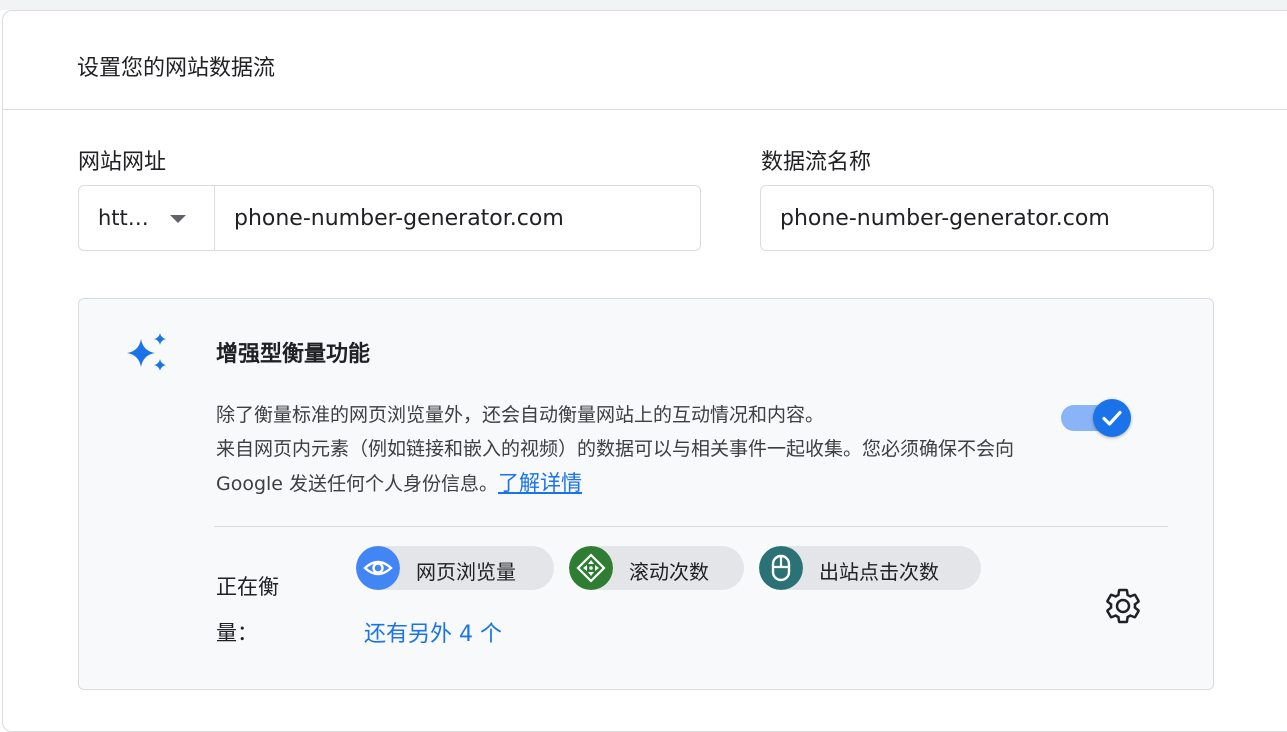 This screenshot has height=732, width=1287. Describe the element at coordinates (879, 572) in the screenshot. I see `chip-label: 出站点击次数` at that location.